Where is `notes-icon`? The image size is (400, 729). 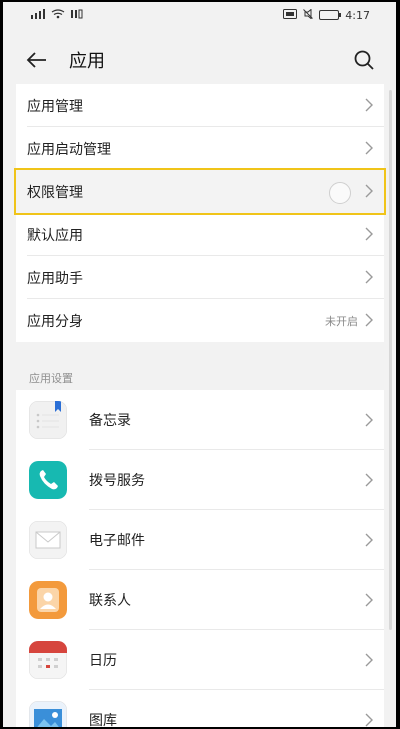
notes-icon is located at coordinates (48, 420).